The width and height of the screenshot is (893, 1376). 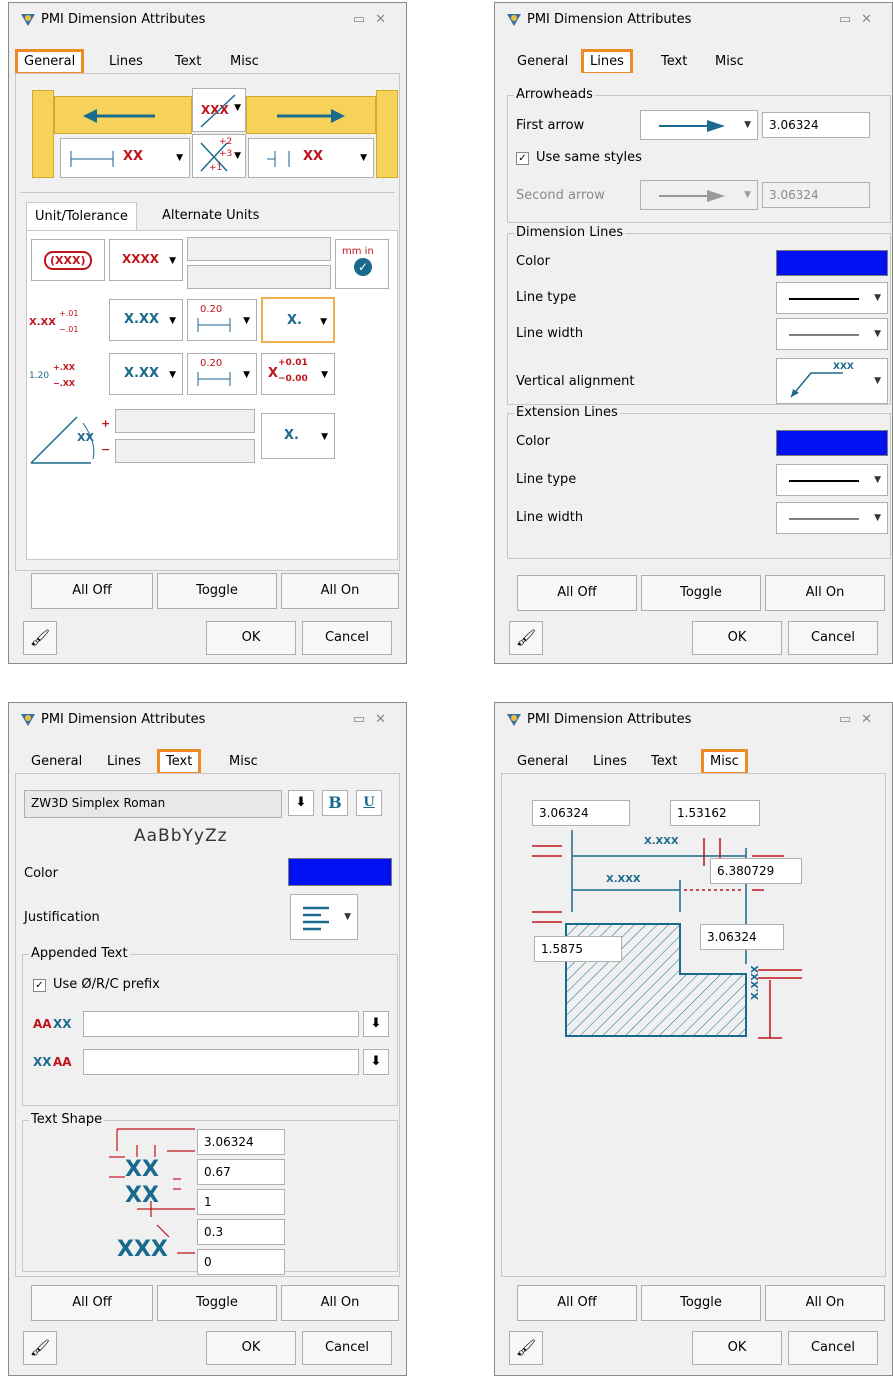 I want to click on left-extension-bar, so click(x=43, y=134).